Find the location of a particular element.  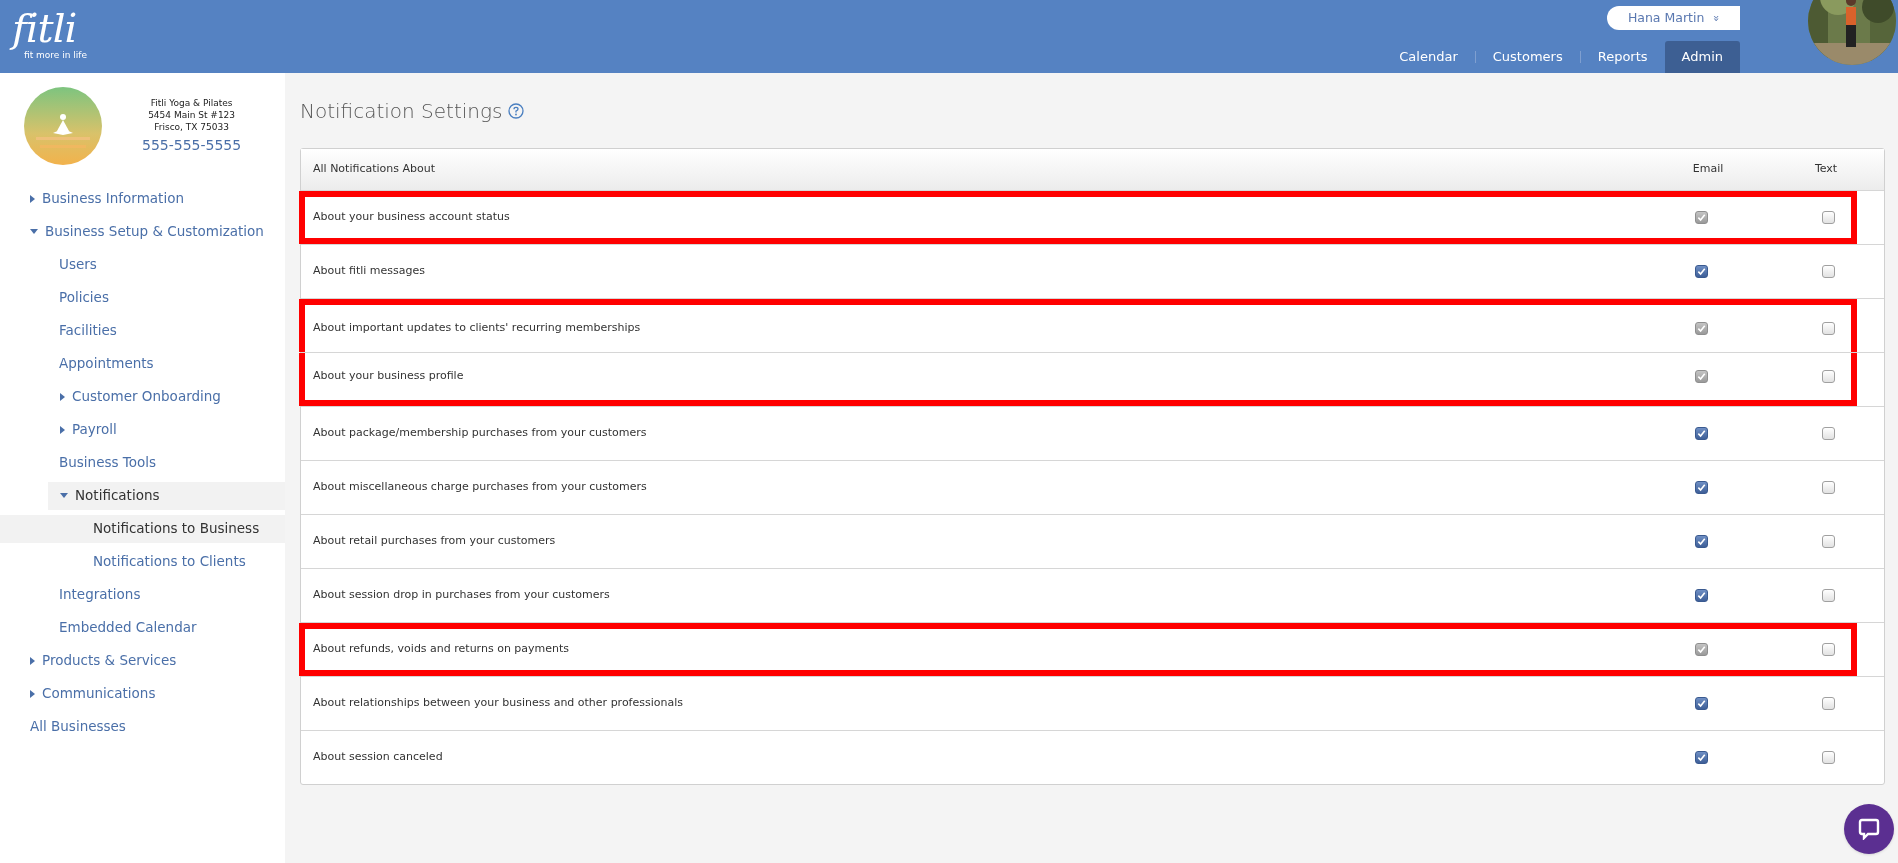

sidebar-item: Notifications is located at coordinates (166, 495).